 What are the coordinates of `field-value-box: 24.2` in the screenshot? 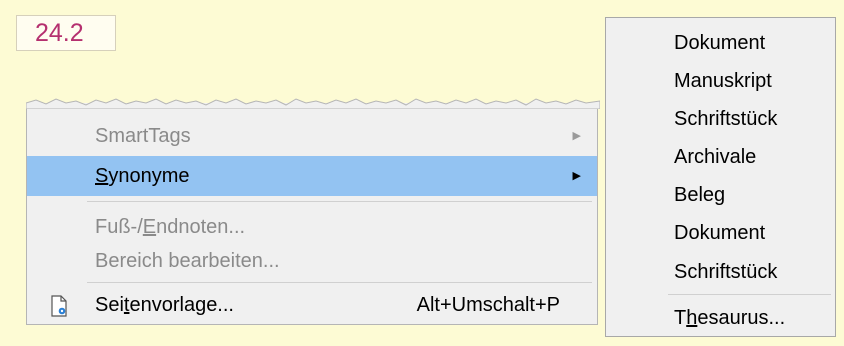 It's located at (66, 33).